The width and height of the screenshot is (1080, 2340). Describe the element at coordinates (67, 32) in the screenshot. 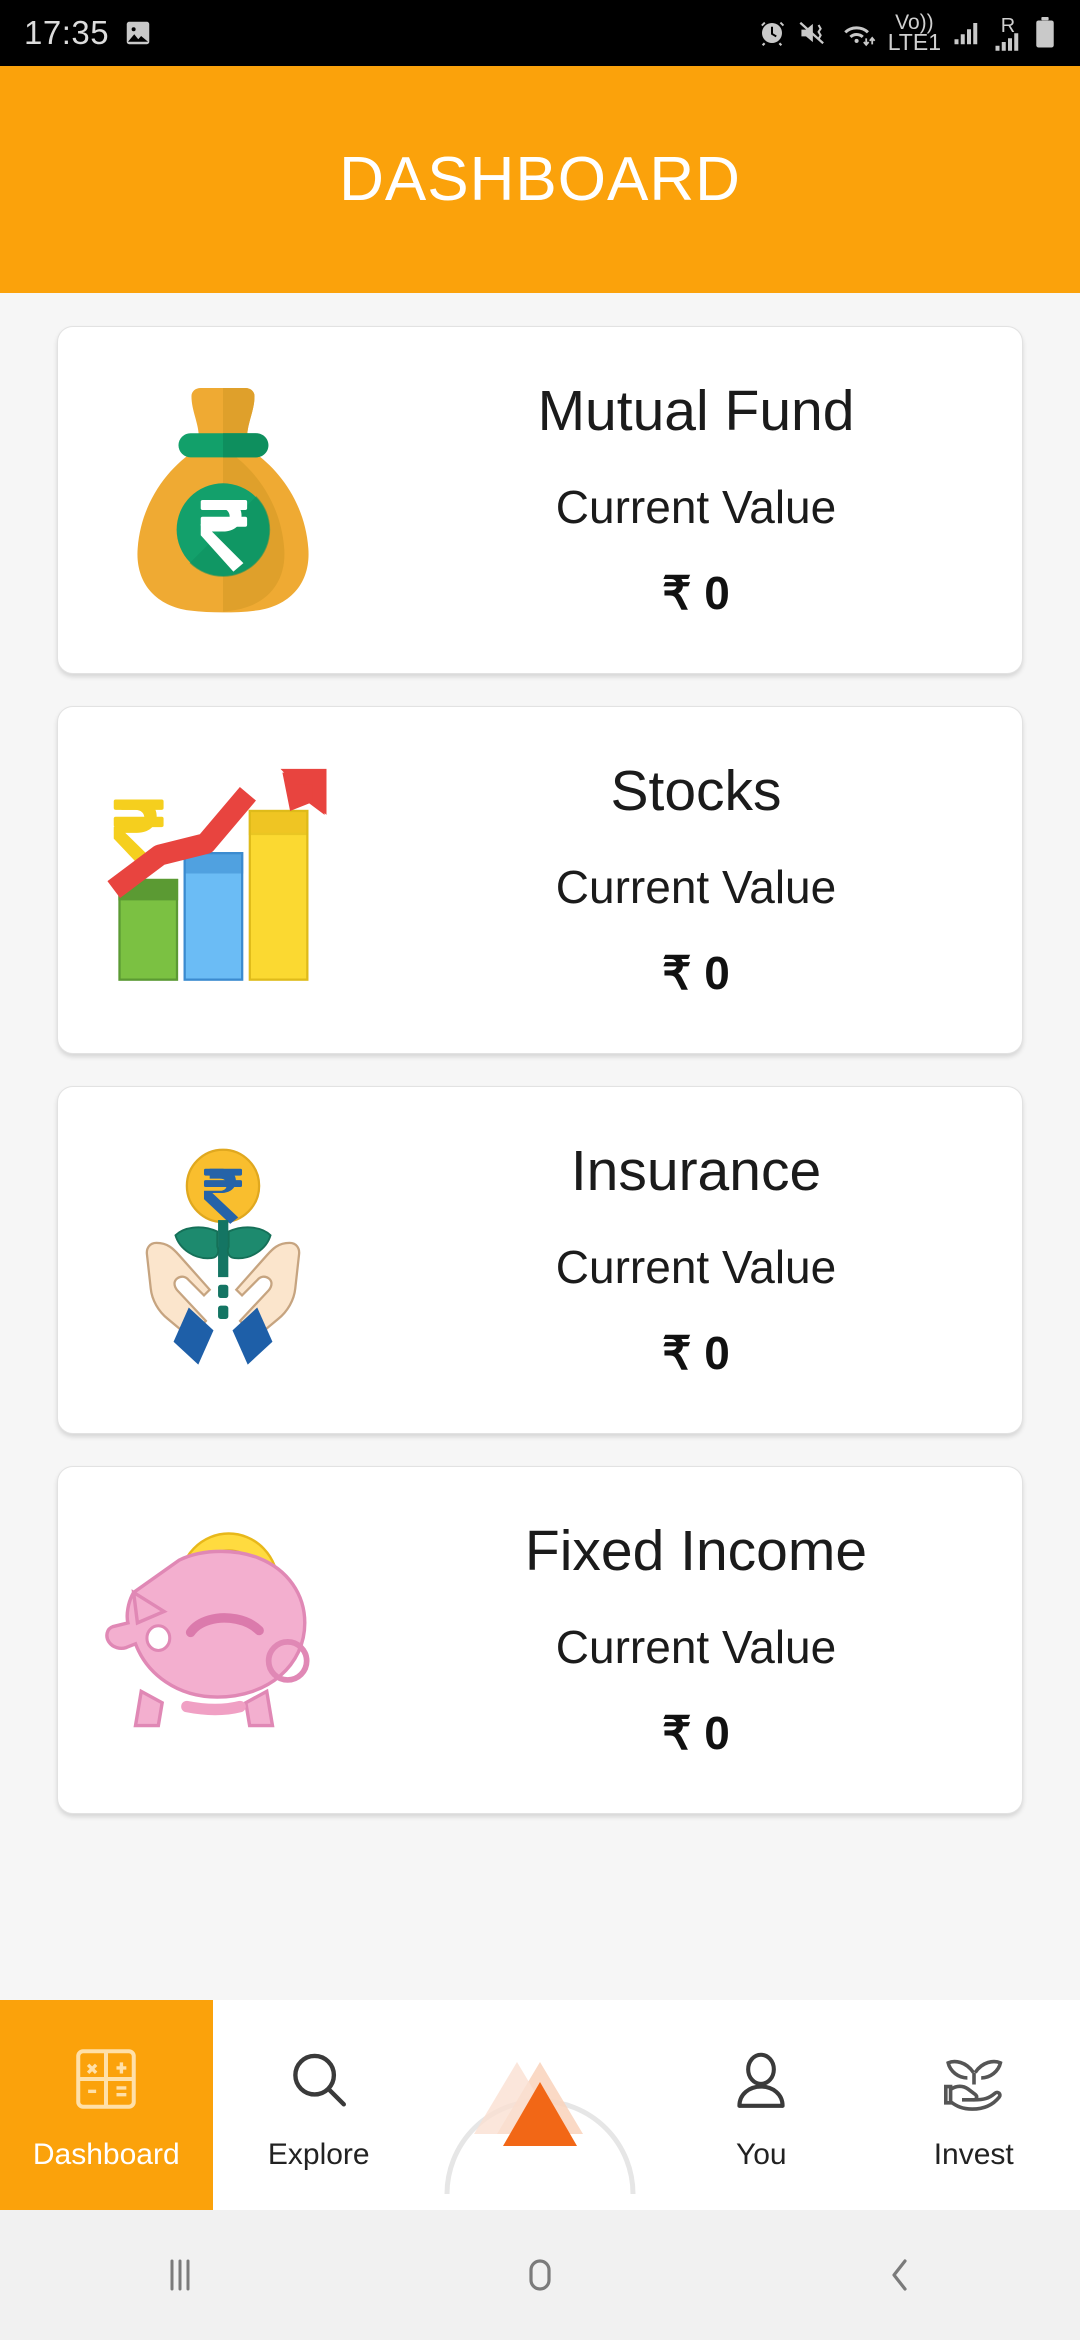

I see `status-time: 17:35` at that location.